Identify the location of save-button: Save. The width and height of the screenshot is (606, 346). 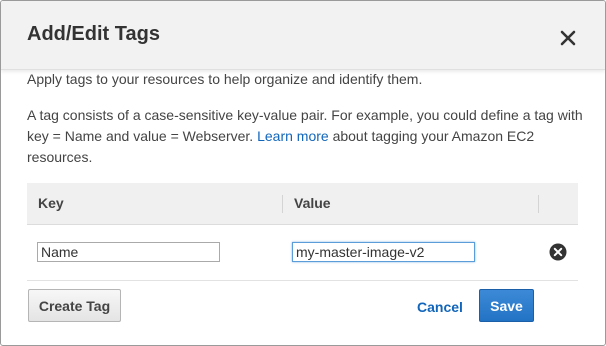
(506, 305).